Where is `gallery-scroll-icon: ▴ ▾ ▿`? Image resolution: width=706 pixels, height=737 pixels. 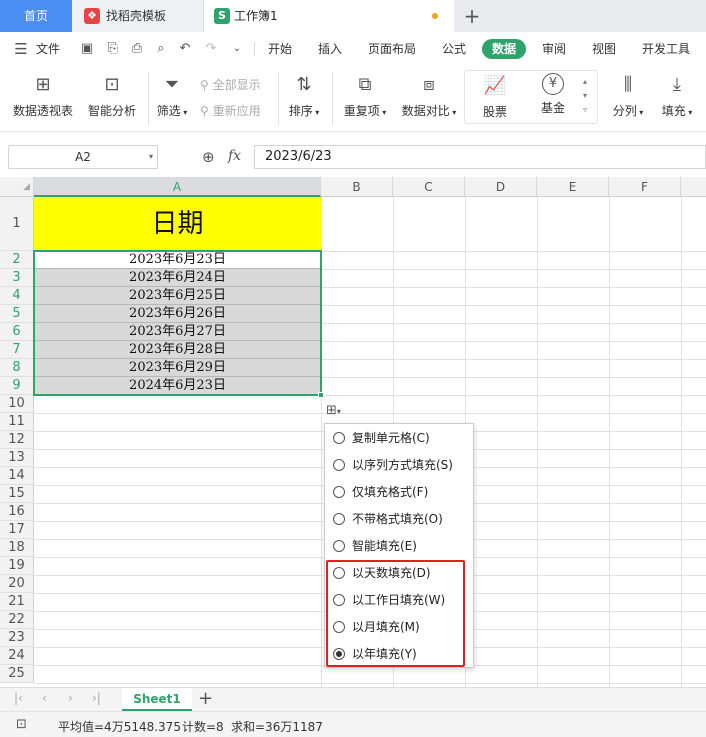 gallery-scroll-icon: ▴ ▾ ▿ is located at coordinates (585, 96).